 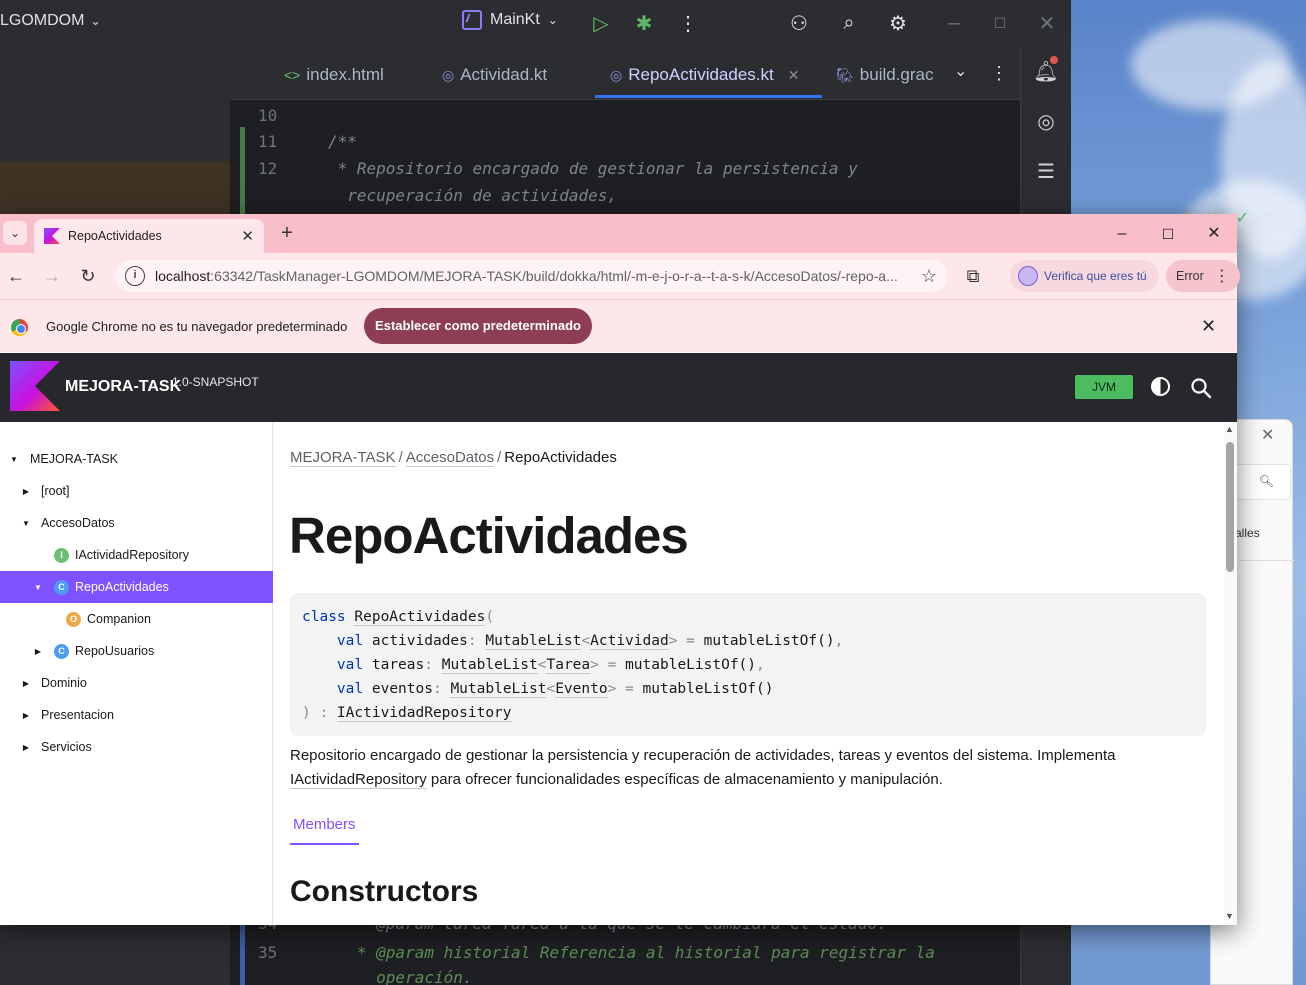 What do you see at coordinates (136, 555) in the screenshot?
I see `nav-item-iactividadrepository: I IActividadRepository` at bounding box center [136, 555].